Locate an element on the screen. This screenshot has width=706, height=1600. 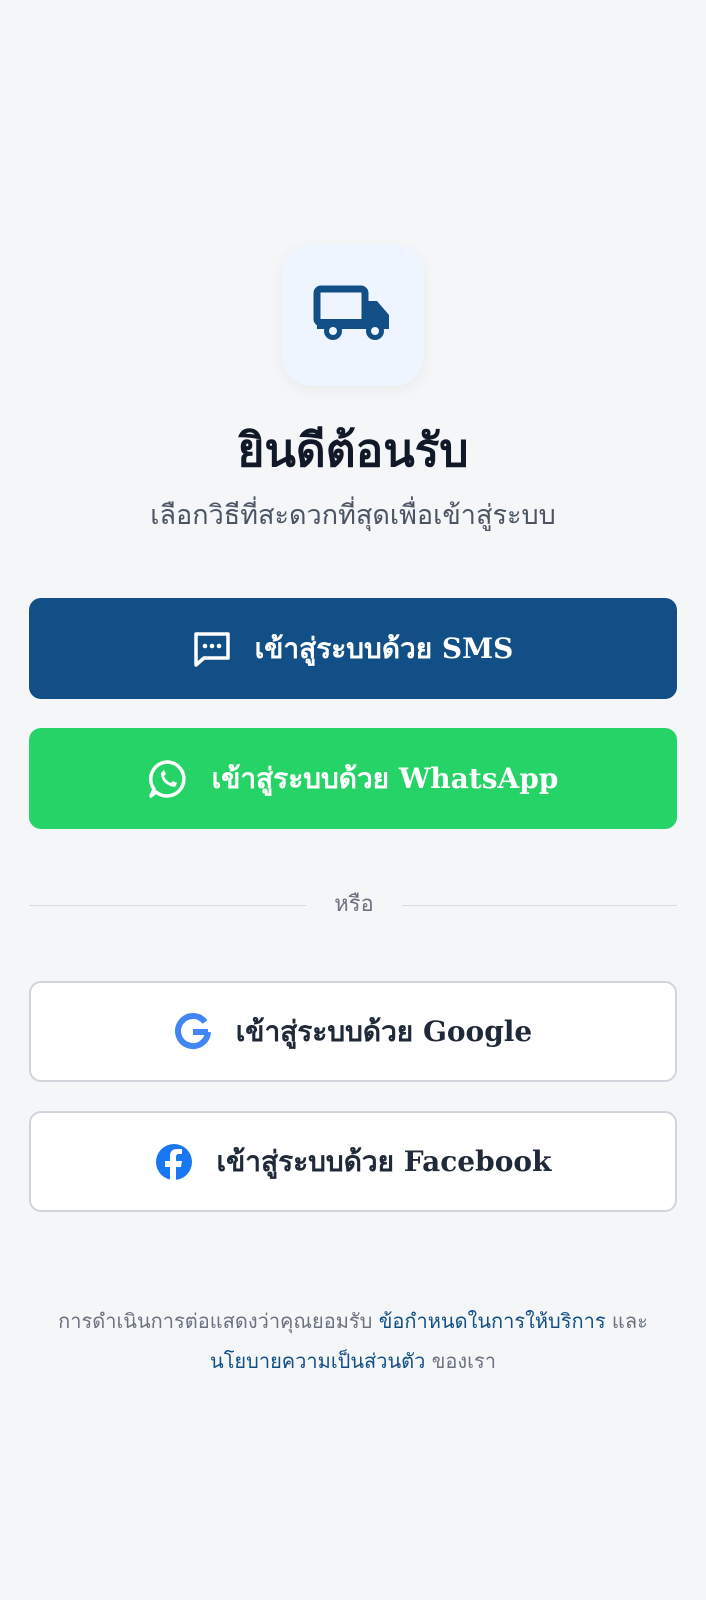
app-logo is located at coordinates (353, 315).